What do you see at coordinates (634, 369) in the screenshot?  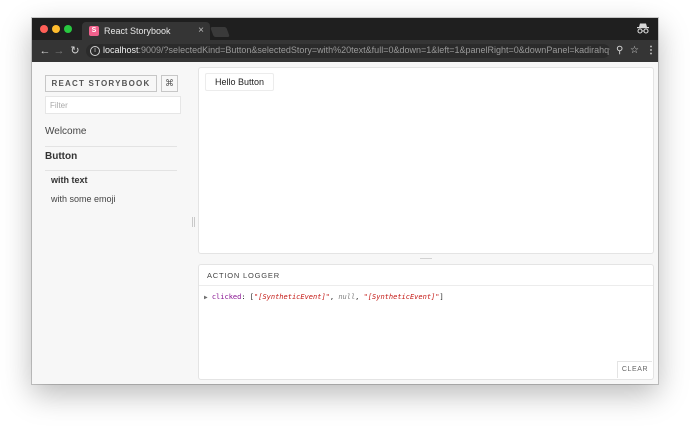 I see `clear-button: CLEAR` at bounding box center [634, 369].